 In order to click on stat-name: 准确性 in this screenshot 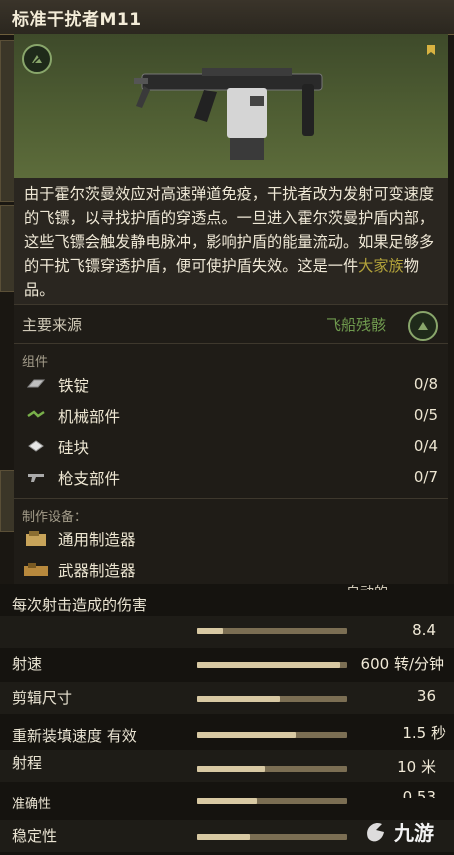, I will do `click(32, 804)`.